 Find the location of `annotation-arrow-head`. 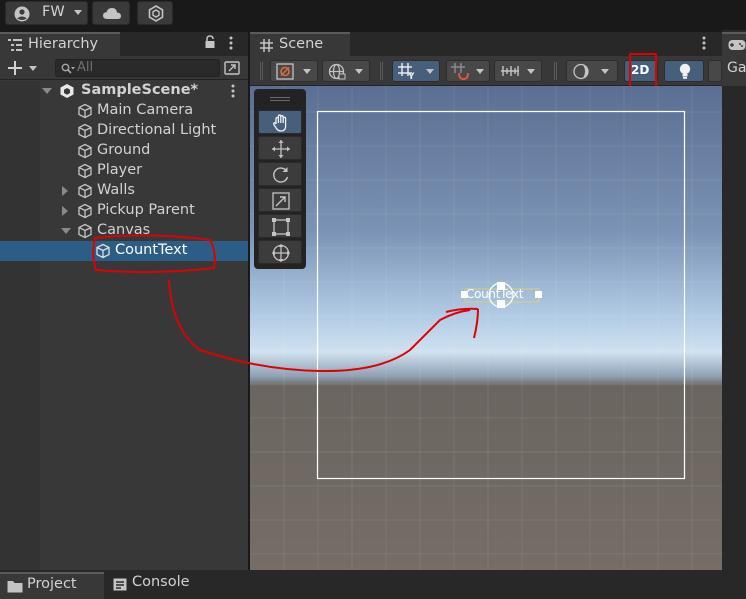

annotation-arrow-head is located at coordinates (462, 323).